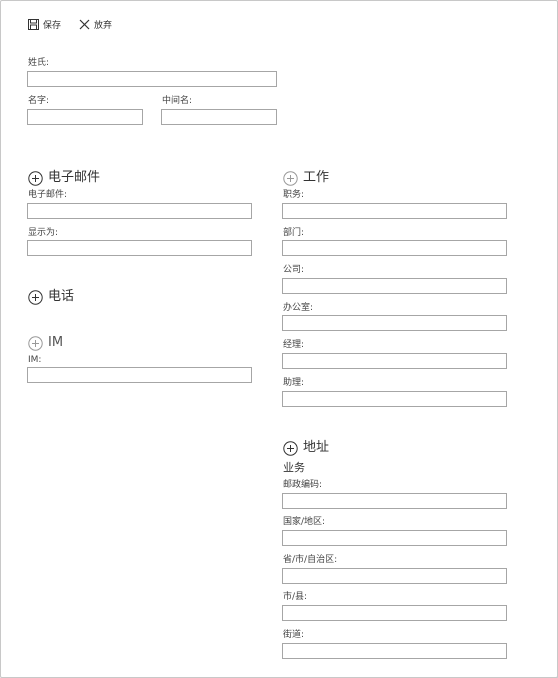 Image resolution: width=558 pixels, height=678 pixels. Describe the element at coordinates (394, 576) in the screenshot. I see `state-field` at that location.